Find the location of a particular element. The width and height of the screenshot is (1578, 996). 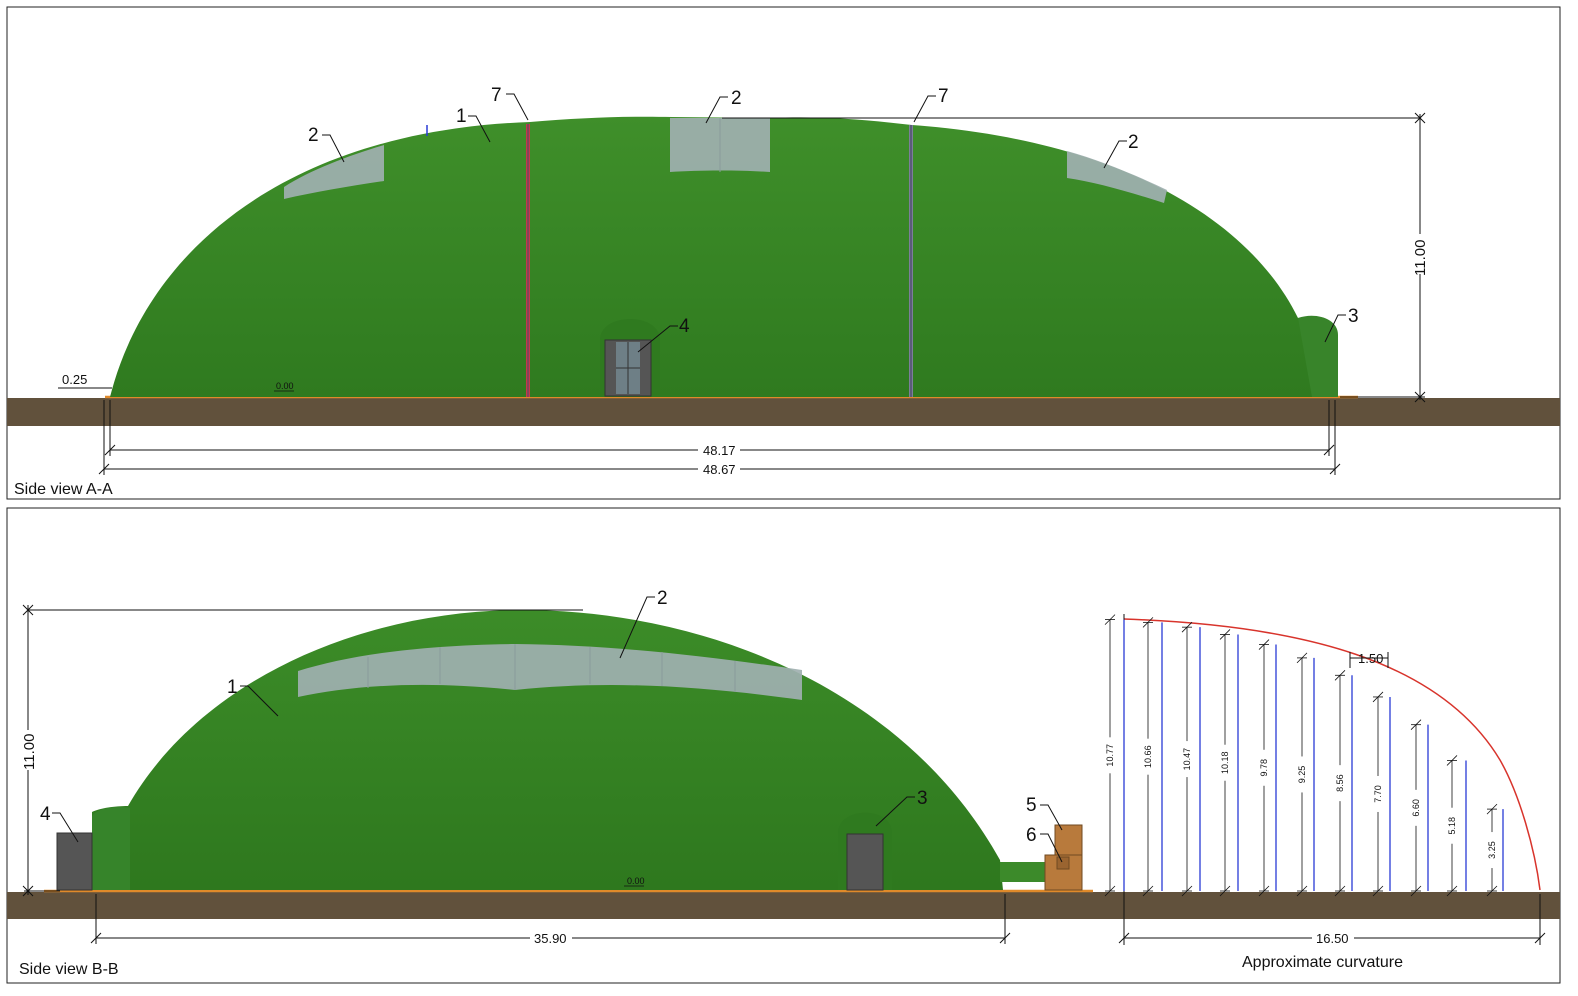

callout-b-6: 6 is located at coordinates (1031, 835).